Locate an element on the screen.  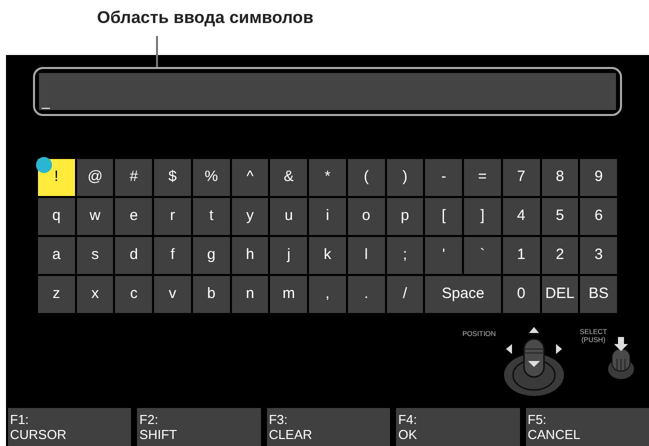
key: l is located at coordinates (366, 255).